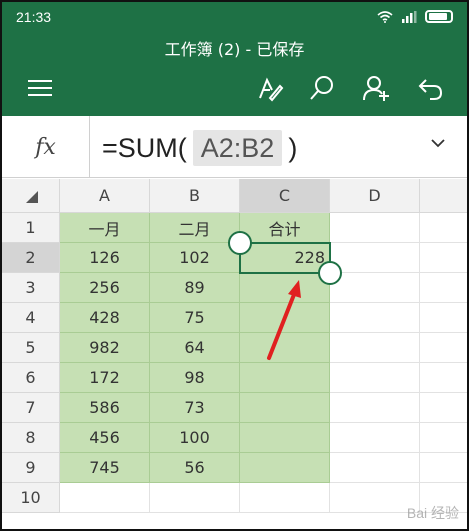  What do you see at coordinates (31, 438) in the screenshot?
I see `row-header-8: 8` at bounding box center [31, 438].